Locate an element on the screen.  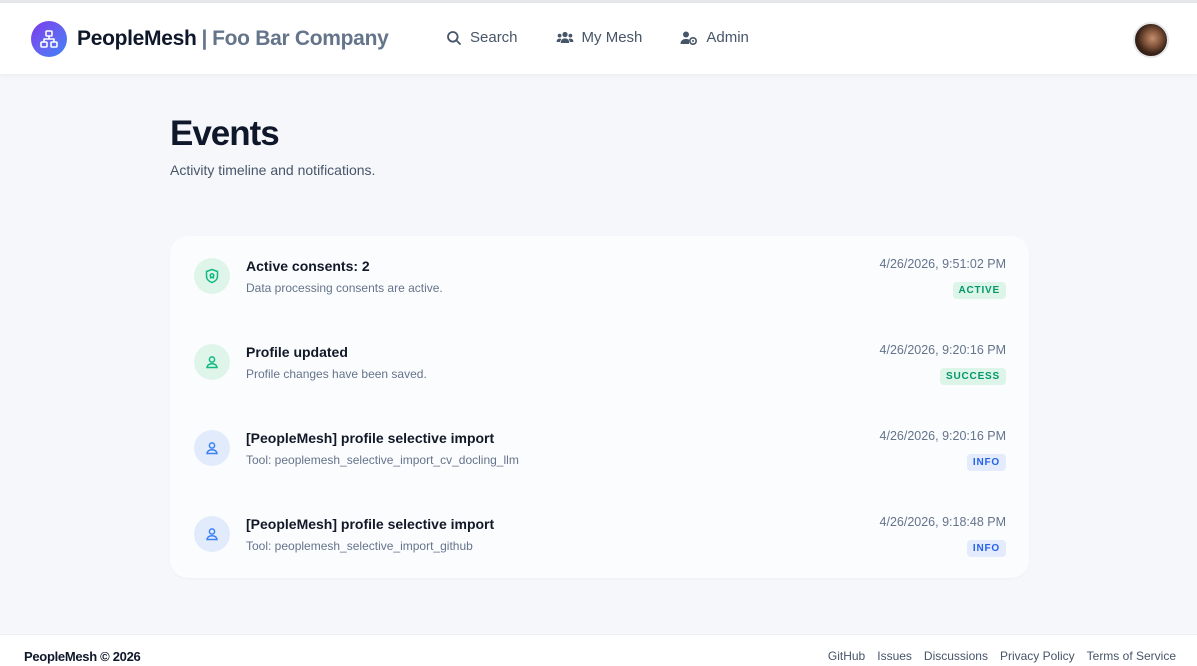
footer-link-github: GitHub is located at coordinates (846, 656).